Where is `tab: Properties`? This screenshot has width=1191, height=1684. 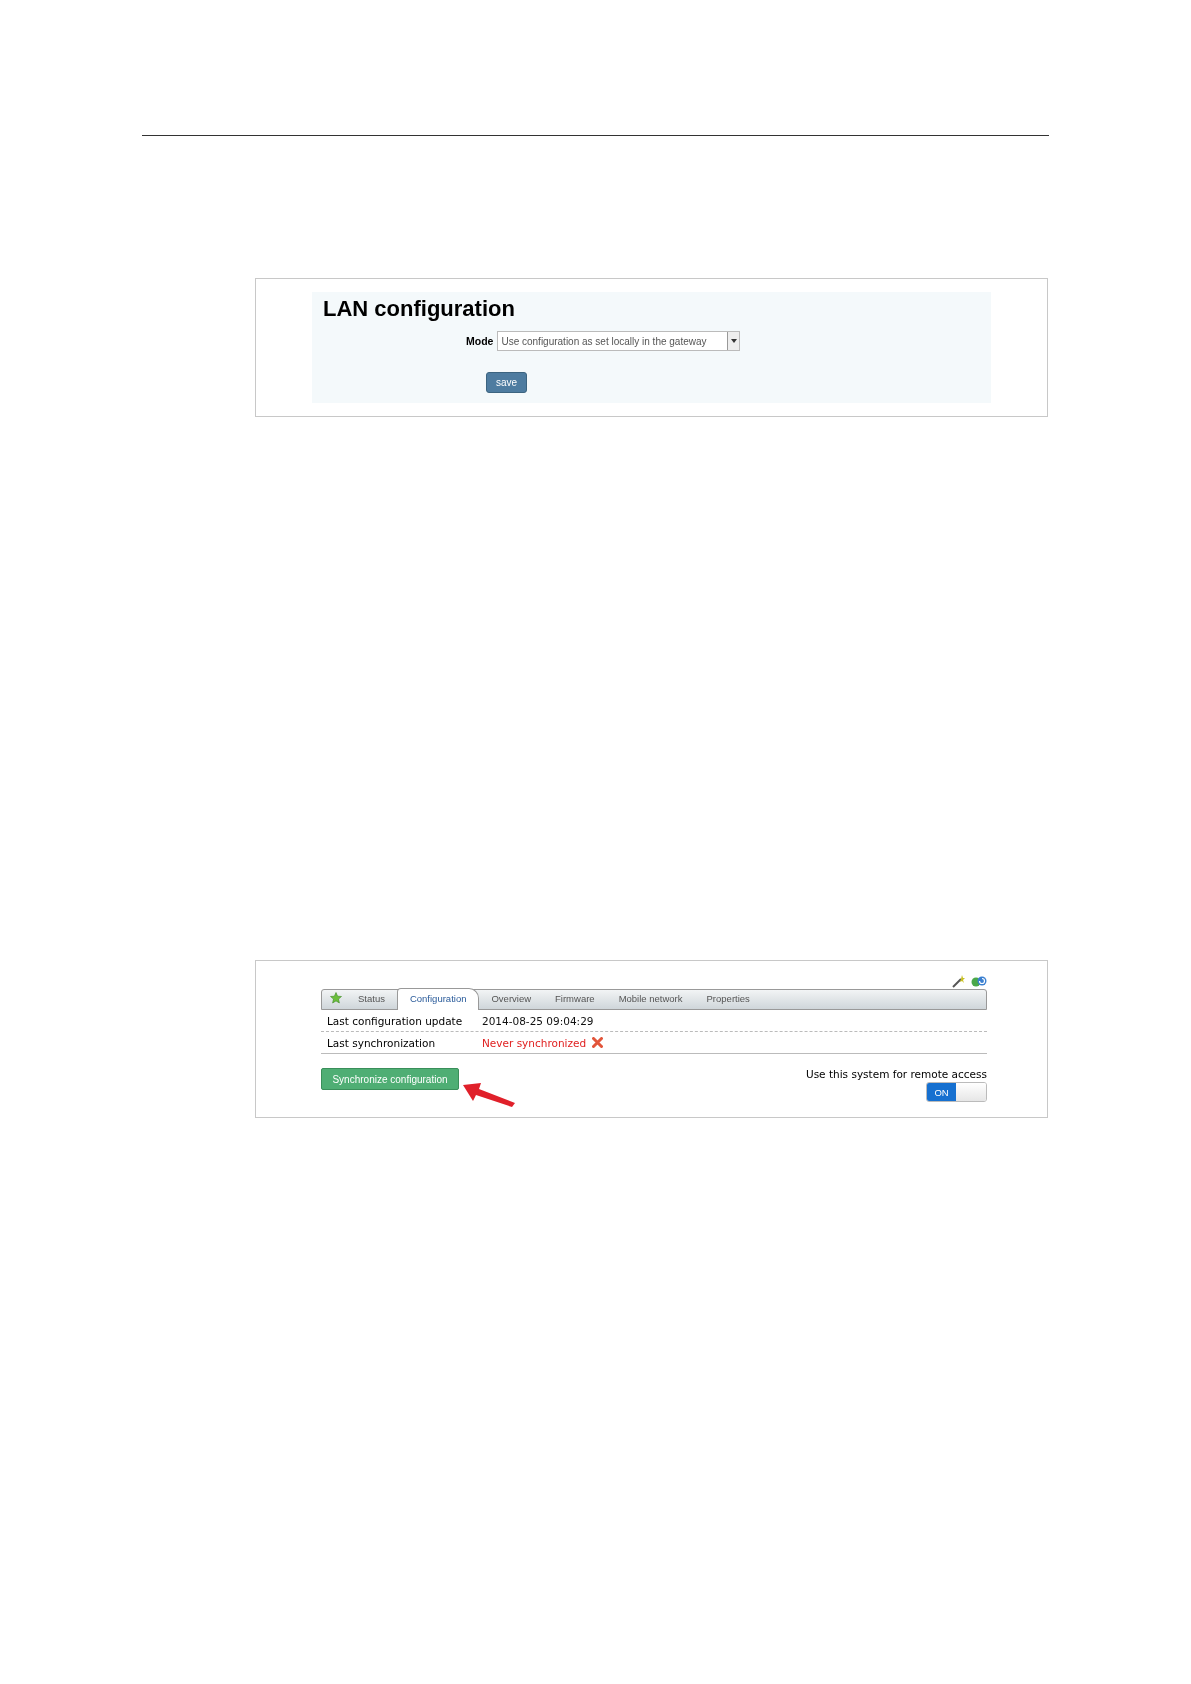
tab: Properties is located at coordinates (728, 1000).